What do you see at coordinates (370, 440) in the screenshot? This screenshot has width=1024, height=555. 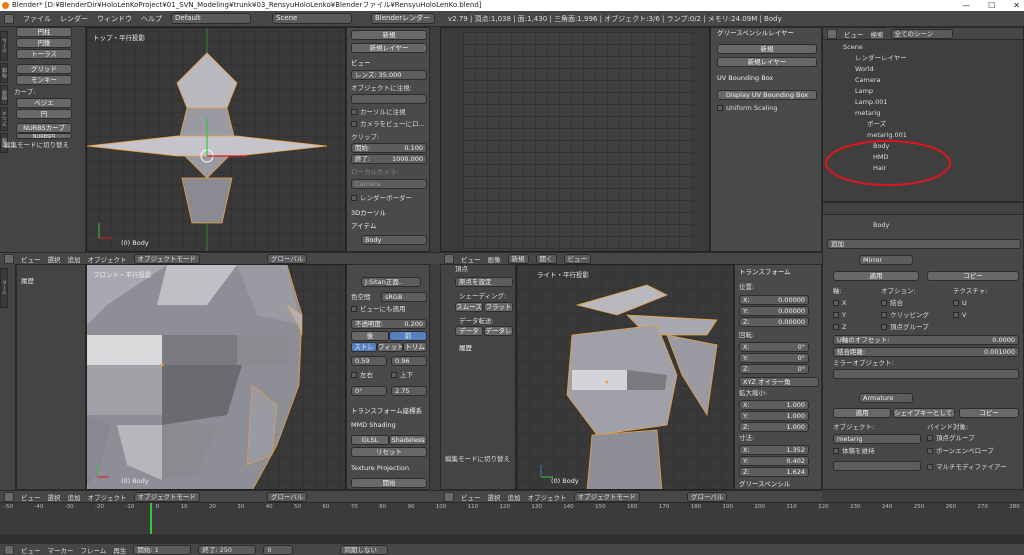 I see `glsl-button: GLSL` at bounding box center [370, 440].